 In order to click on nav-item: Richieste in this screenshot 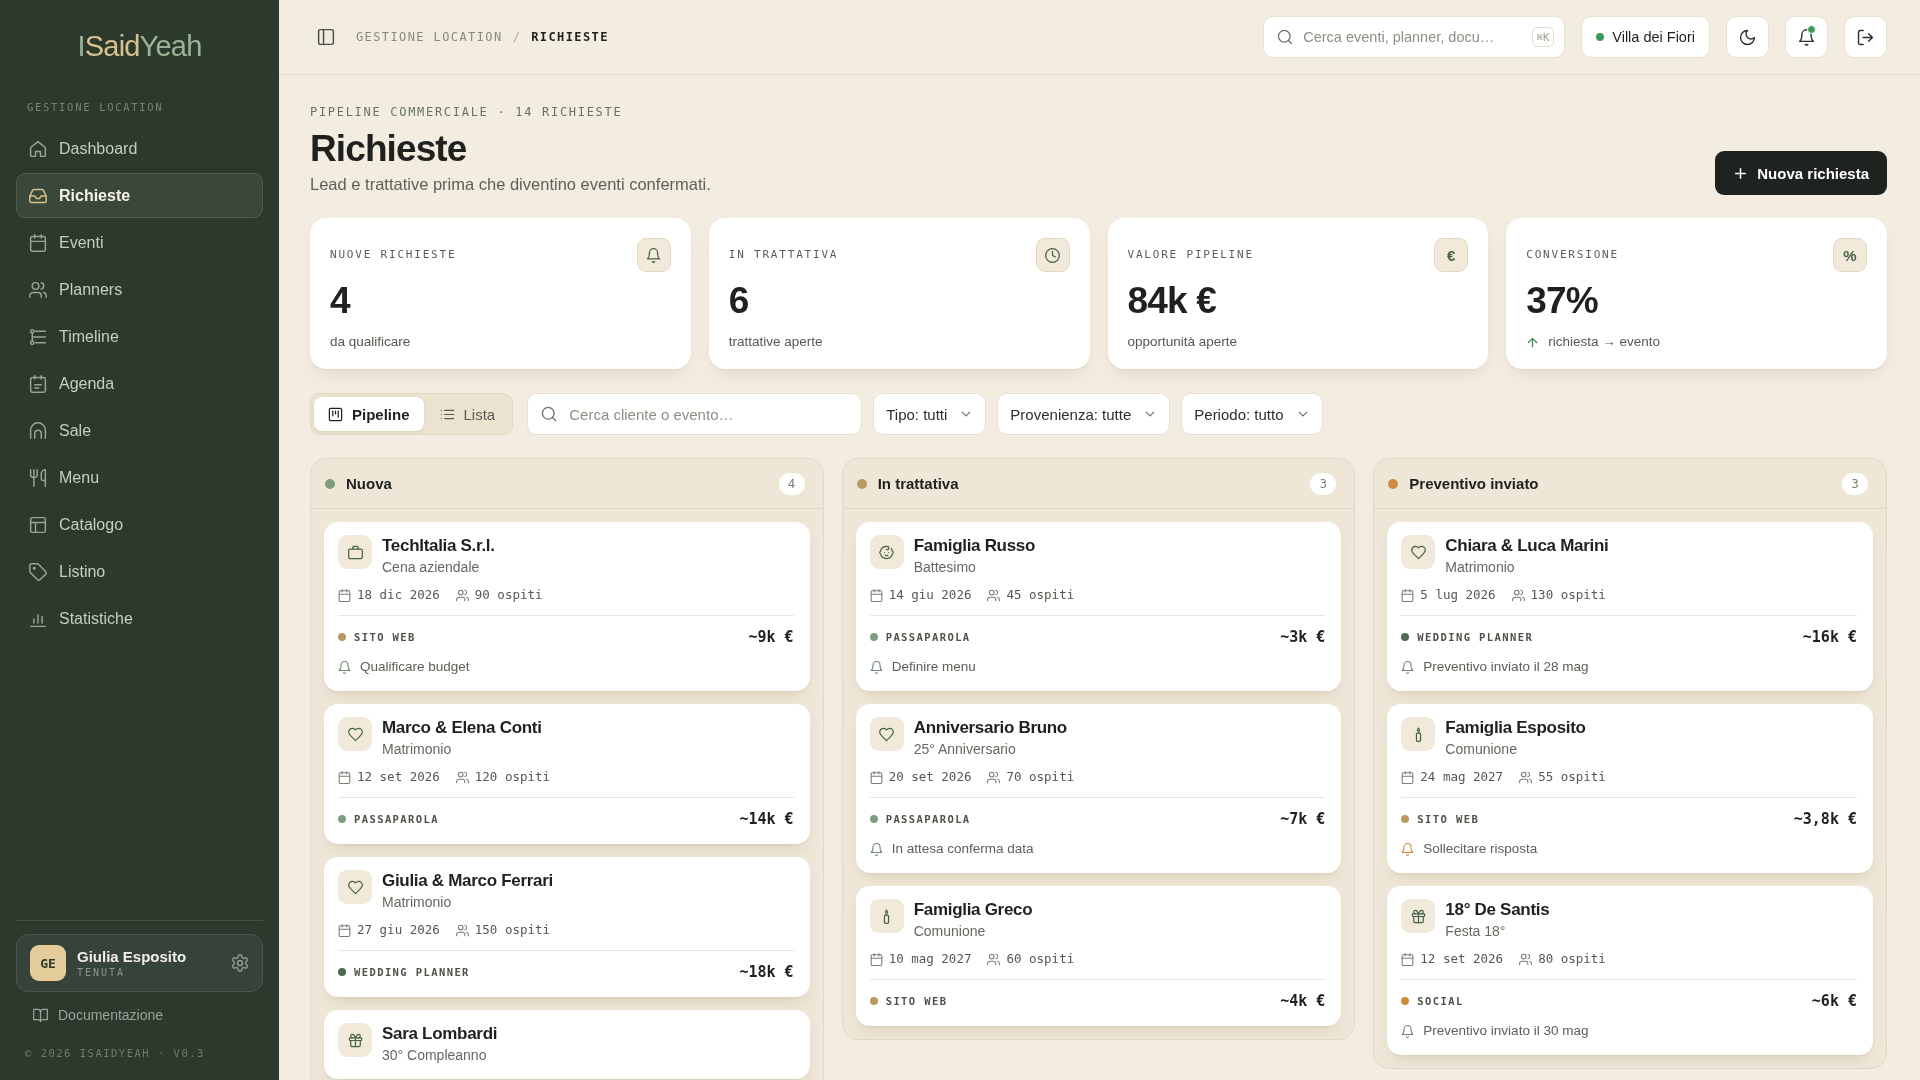, I will do `click(139, 195)`.